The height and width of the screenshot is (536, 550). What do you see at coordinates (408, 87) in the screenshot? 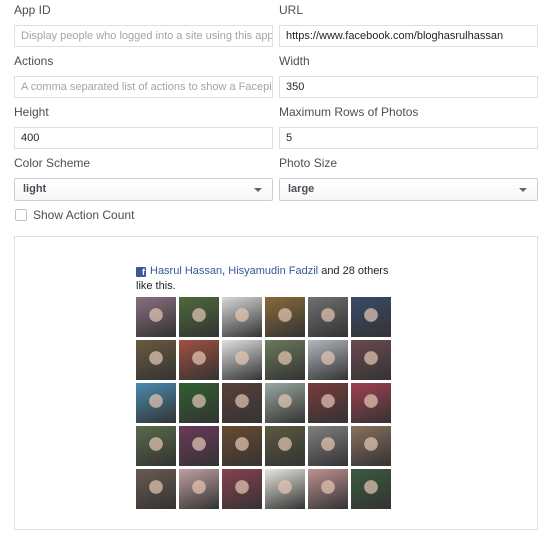
I see `width-input: 350` at bounding box center [408, 87].